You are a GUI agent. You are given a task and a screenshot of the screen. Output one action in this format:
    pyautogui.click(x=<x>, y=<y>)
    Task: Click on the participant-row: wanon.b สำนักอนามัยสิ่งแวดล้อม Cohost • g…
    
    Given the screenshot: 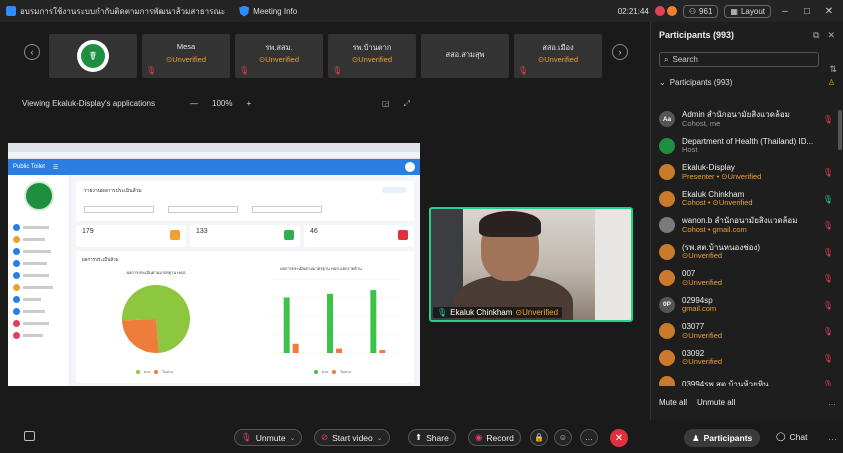 What is the action you would take?
    pyautogui.click(x=744, y=225)
    